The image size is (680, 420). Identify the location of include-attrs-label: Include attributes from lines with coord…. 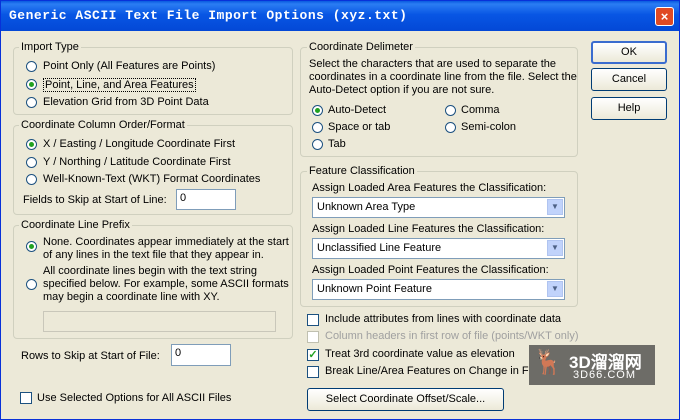
(443, 319).